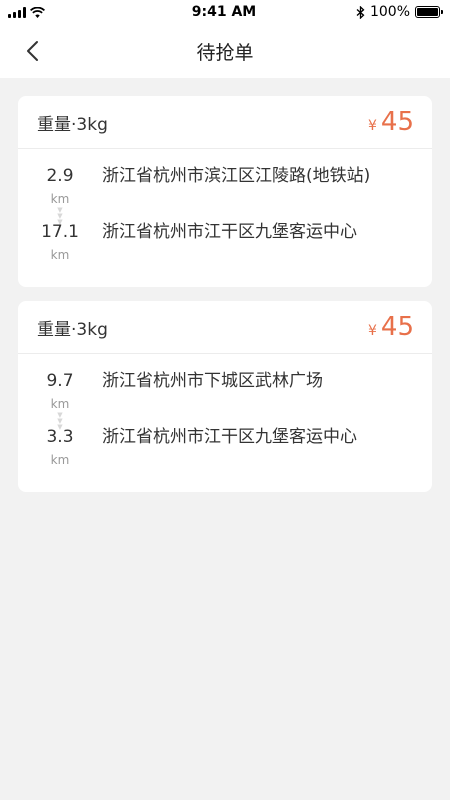 The image size is (450, 800). What do you see at coordinates (212, 381) in the screenshot?
I see `pickup-address: 浙江省杭州市下城区武林广场` at bounding box center [212, 381].